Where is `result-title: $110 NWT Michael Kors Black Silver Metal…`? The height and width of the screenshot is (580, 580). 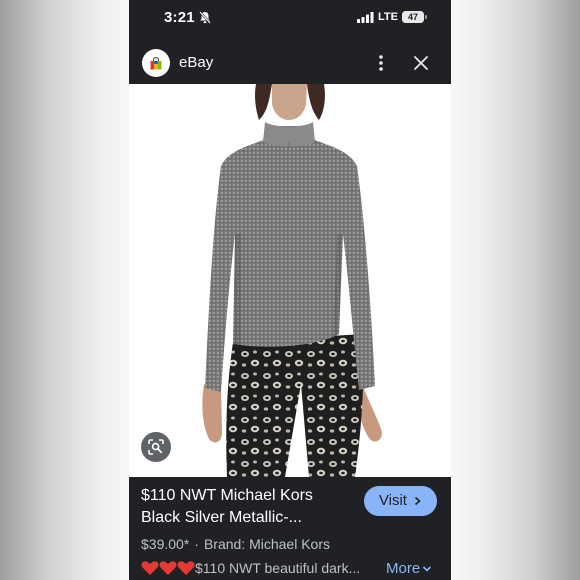 result-title: $110 NWT Michael Kors Black Silver Metal… is located at coordinates (246, 507).